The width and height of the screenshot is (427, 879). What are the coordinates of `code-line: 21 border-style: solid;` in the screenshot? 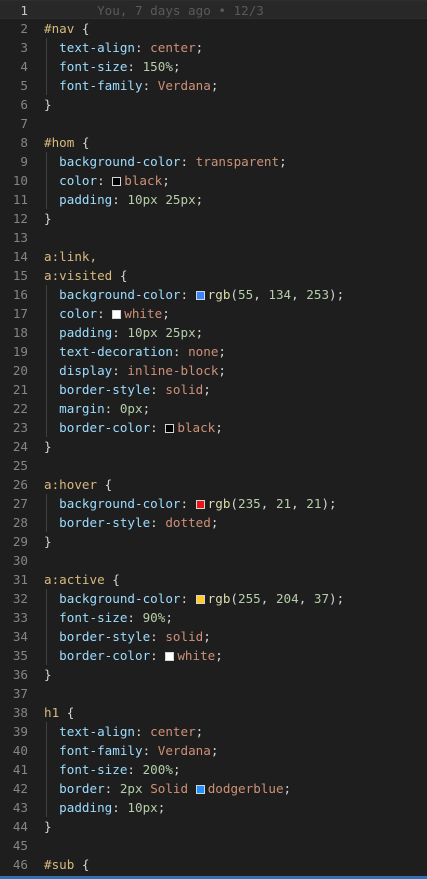 It's located at (213, 389).